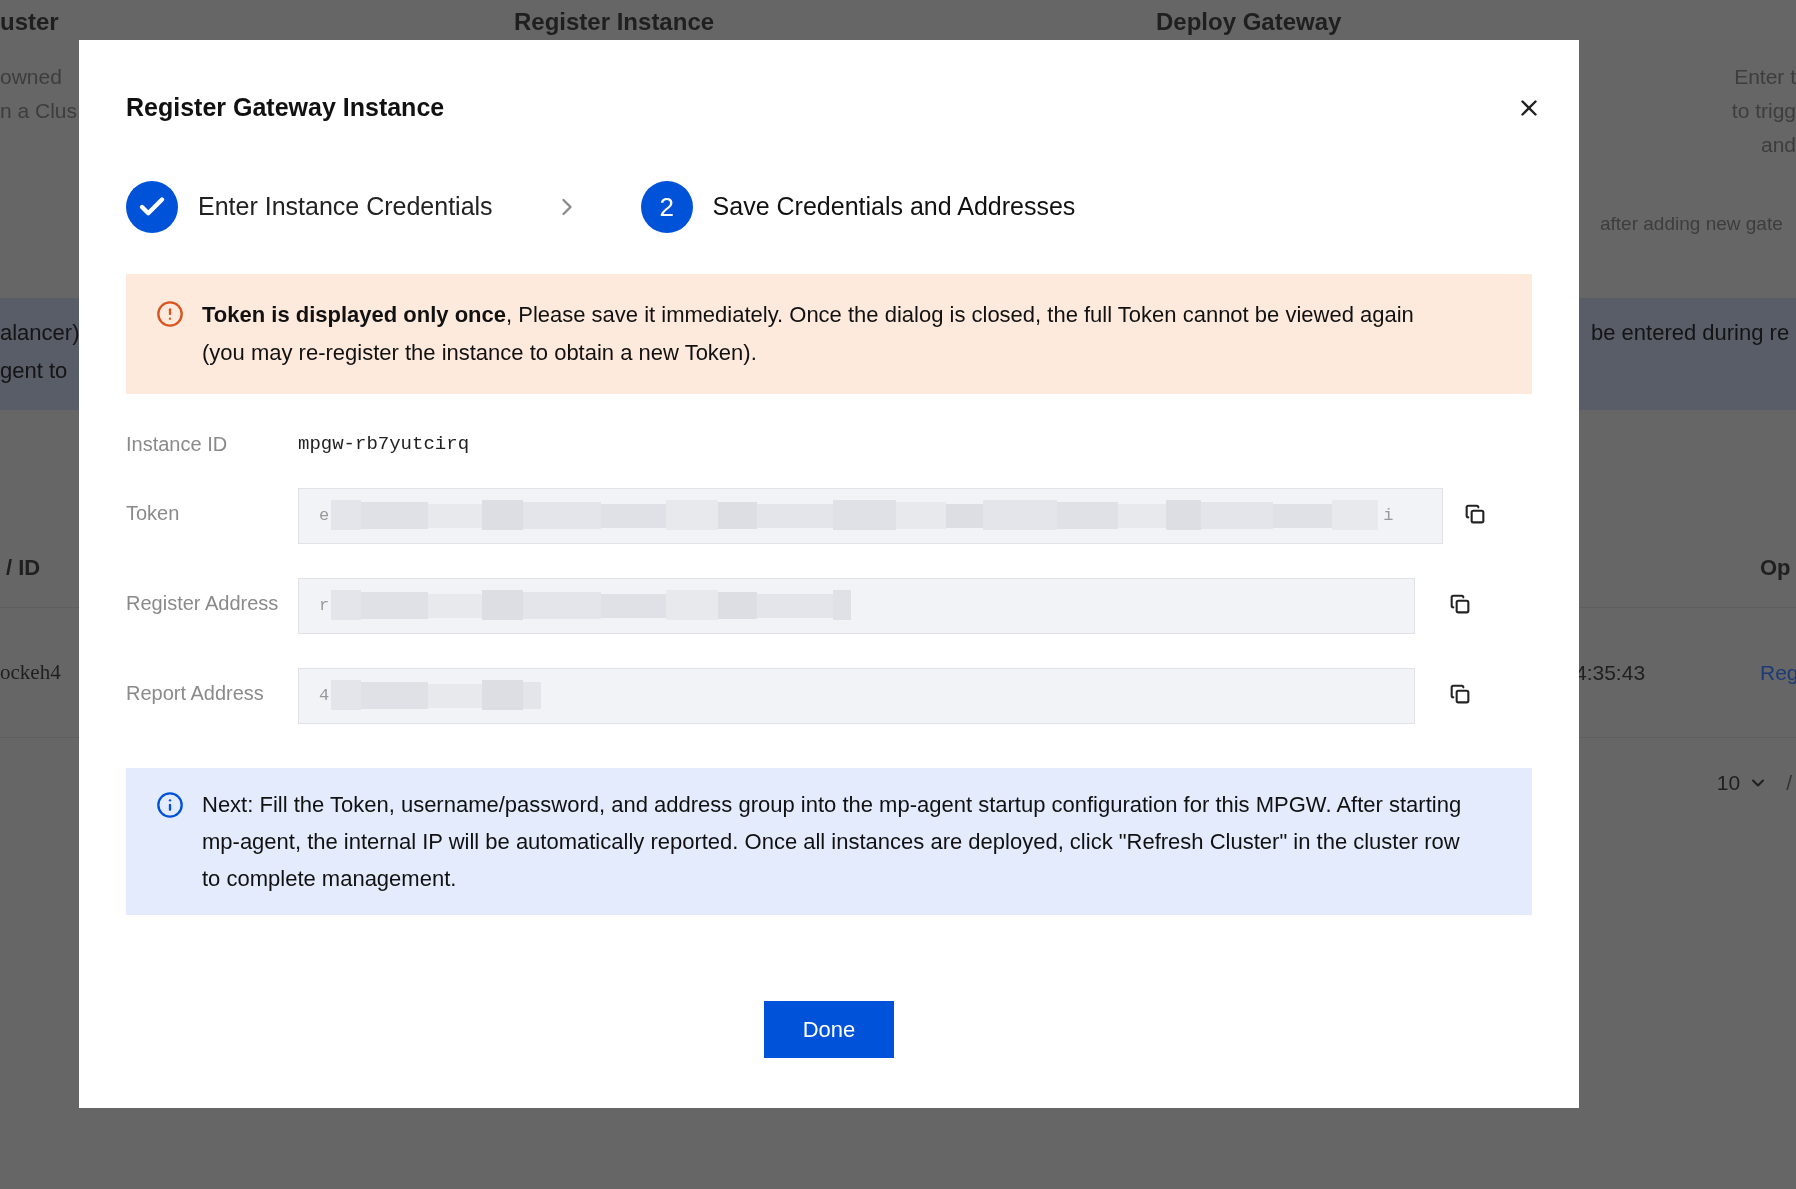 This screenshot has width=1796, height=1189. What do you see at coordinates (170, 314) in the screenshot?
I see `warning-icon` at bounding box center [170, 314].